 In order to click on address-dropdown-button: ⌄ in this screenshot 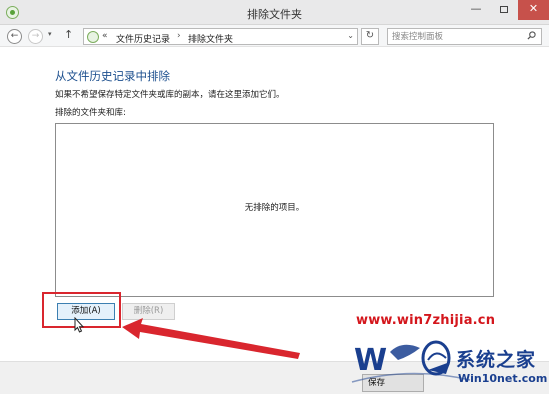, I will do `click(350, 35)`.